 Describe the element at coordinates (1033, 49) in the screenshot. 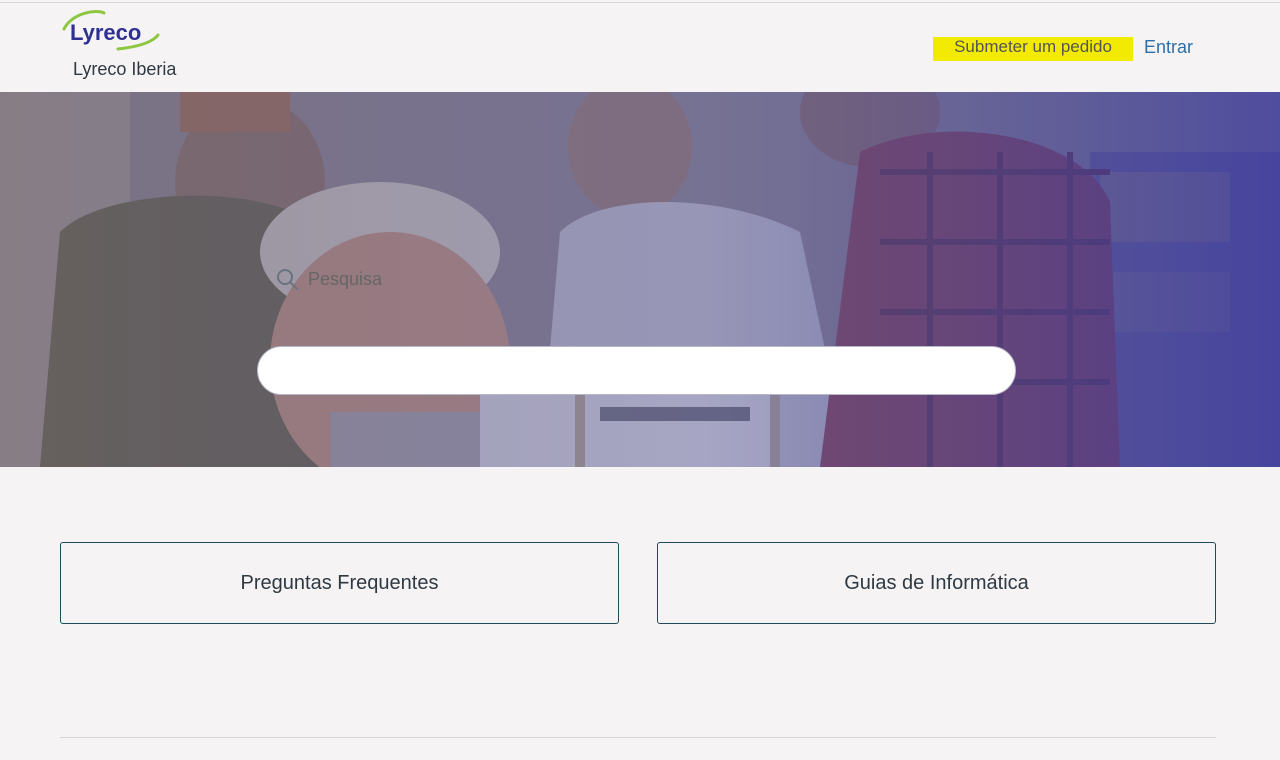

I see `submit-request-link: Submeter um pedido` at that location.